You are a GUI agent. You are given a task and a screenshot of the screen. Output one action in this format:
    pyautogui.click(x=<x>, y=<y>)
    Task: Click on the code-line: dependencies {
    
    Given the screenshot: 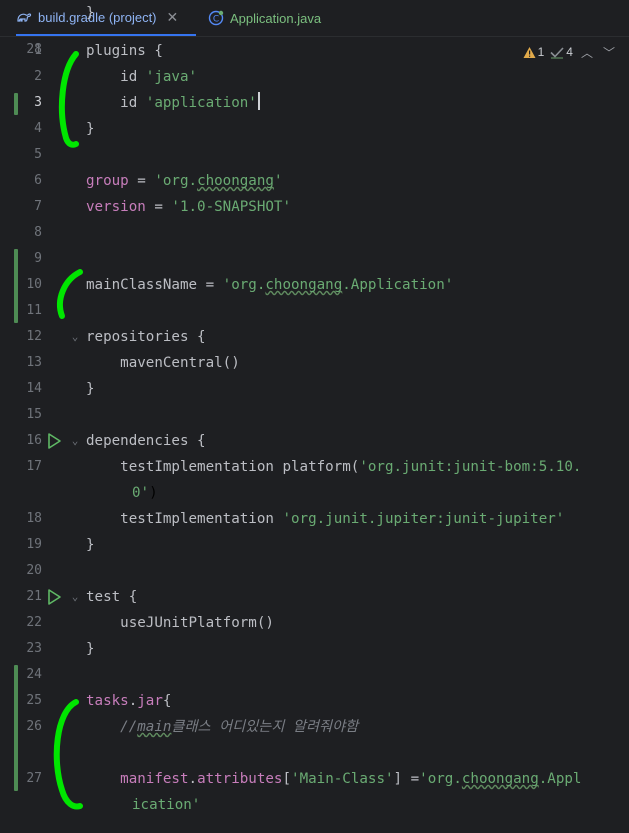 What is the action you would take?
    pyautogui.click(x=146, y=441)
    